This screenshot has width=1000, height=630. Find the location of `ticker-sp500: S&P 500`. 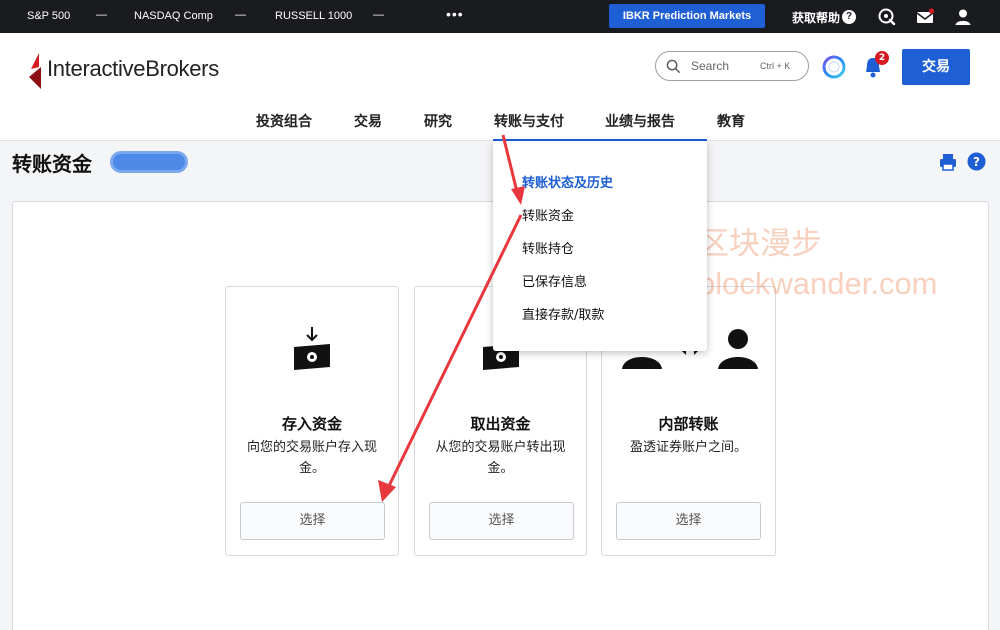

ticker-sp500: S&P 500 is located at coordinates (48, 16).